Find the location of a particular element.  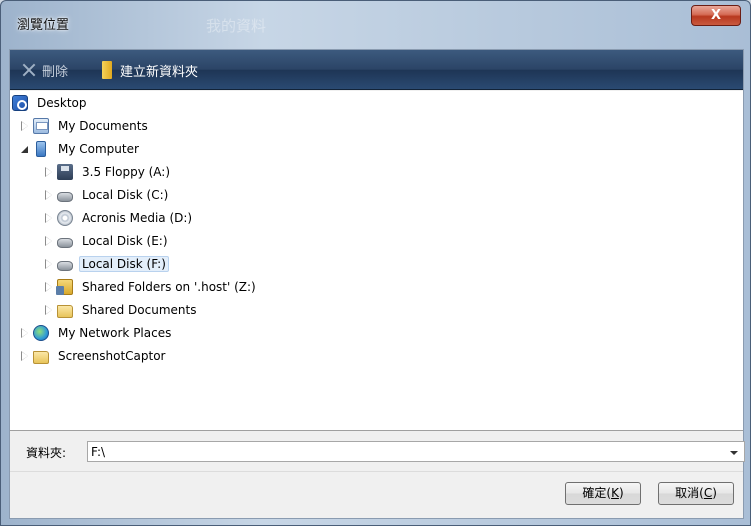

delete-button: 刪除 is located at coordinates (45, 70).